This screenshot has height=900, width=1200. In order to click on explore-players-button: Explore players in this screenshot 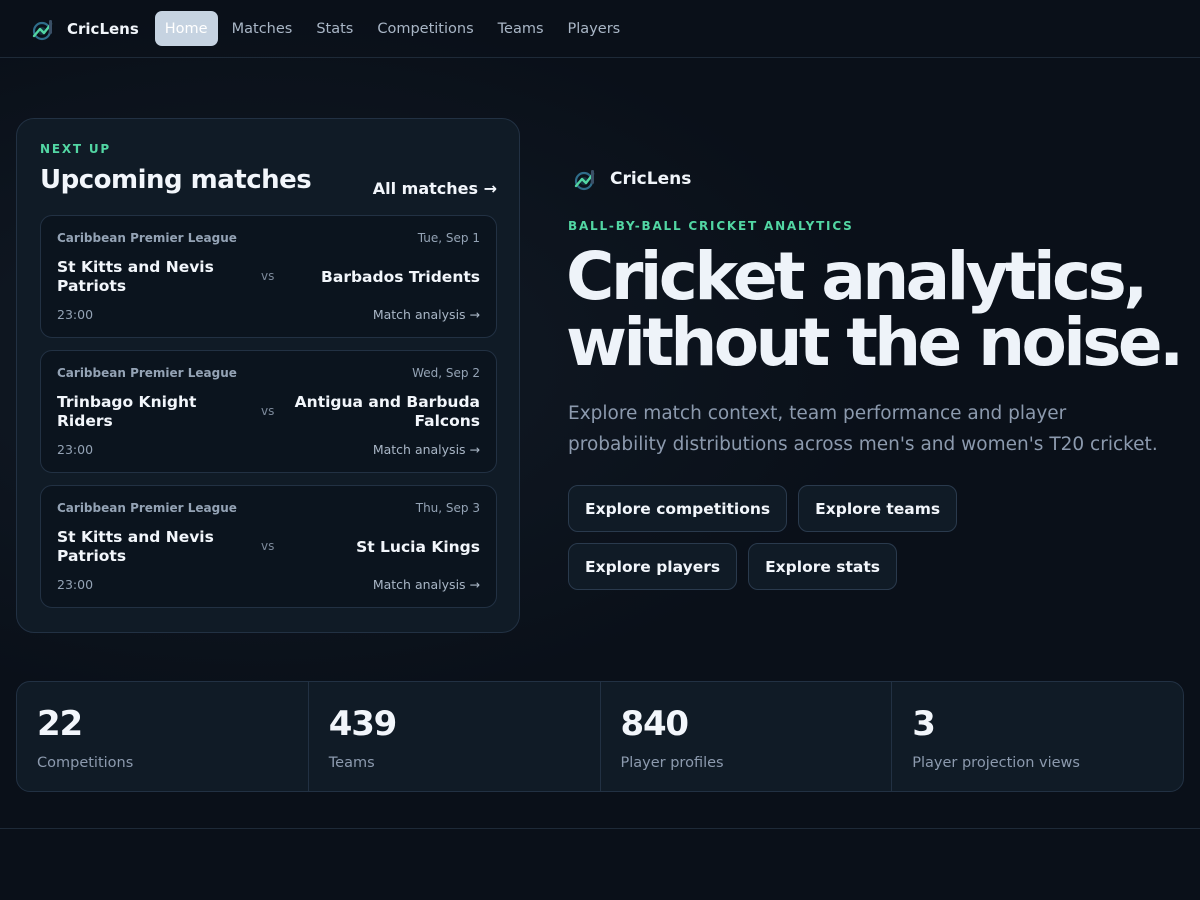, I will do `click(653, 566)`.